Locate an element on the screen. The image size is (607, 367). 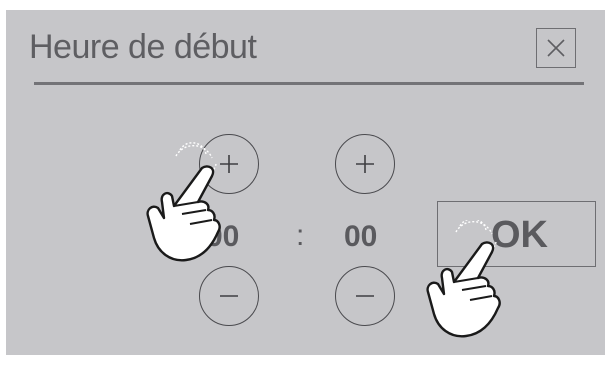
close-icon is located at coordinates (556, 48).